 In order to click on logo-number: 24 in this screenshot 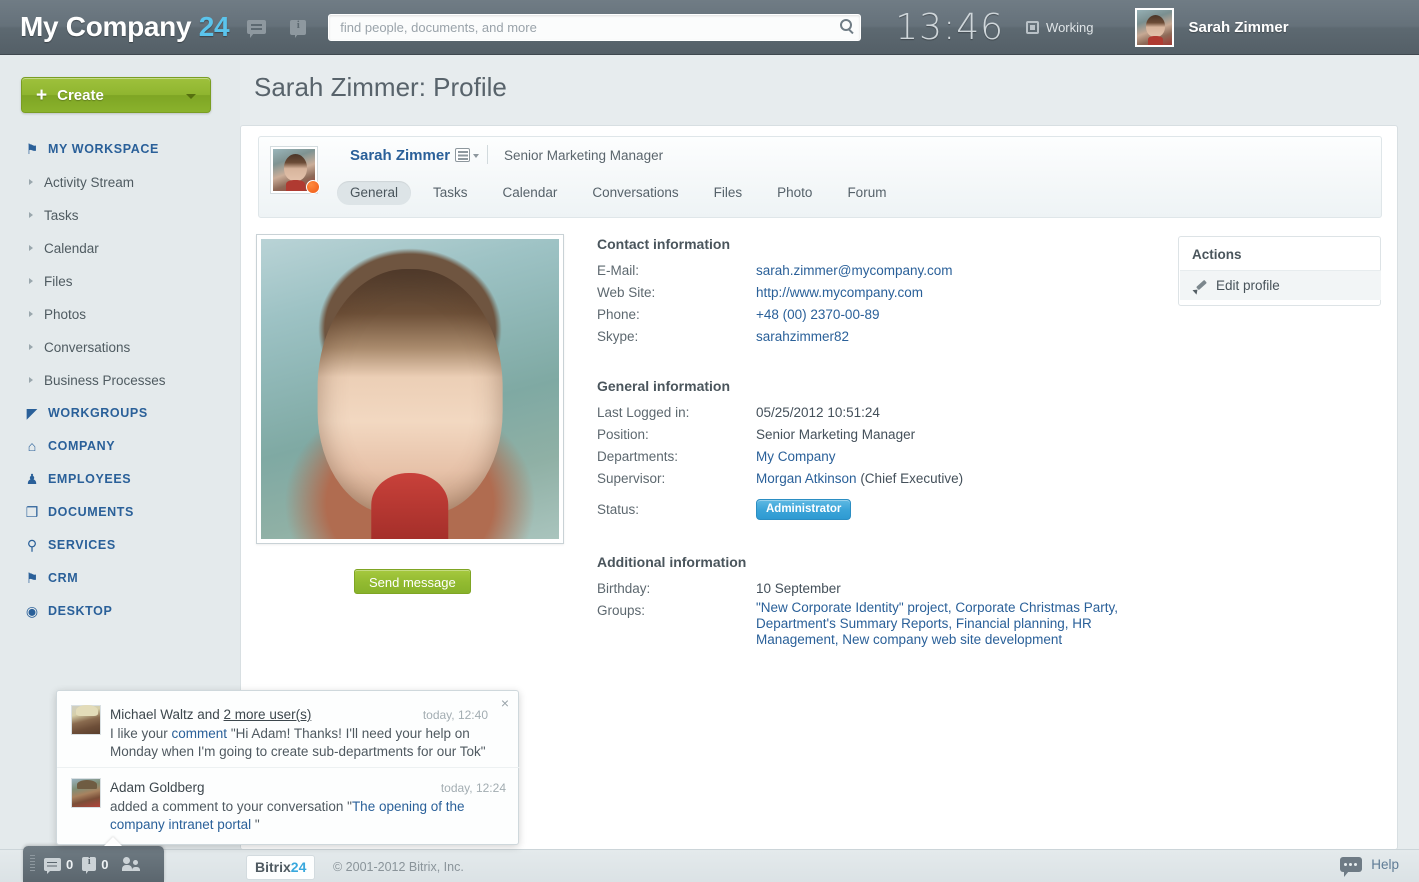, I will do `click(214, 26)`.